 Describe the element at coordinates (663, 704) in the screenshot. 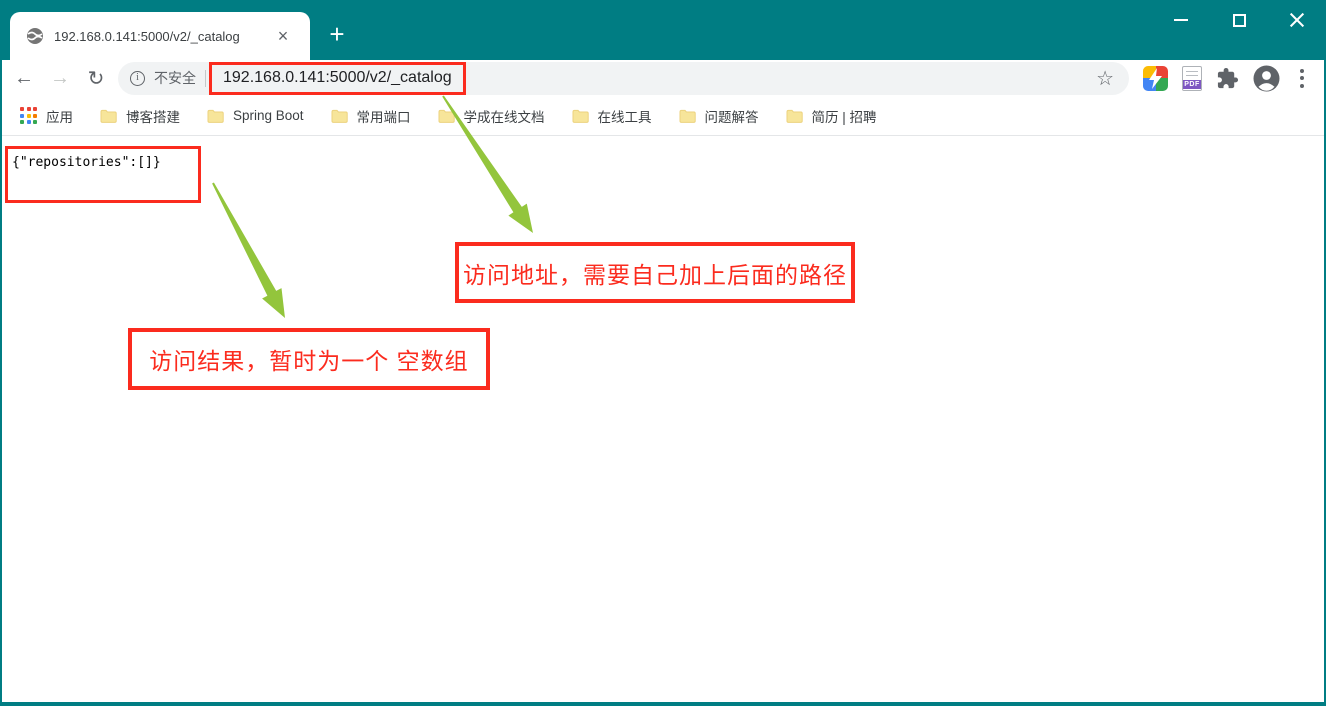

I see `window-edge-bottom` at that location.